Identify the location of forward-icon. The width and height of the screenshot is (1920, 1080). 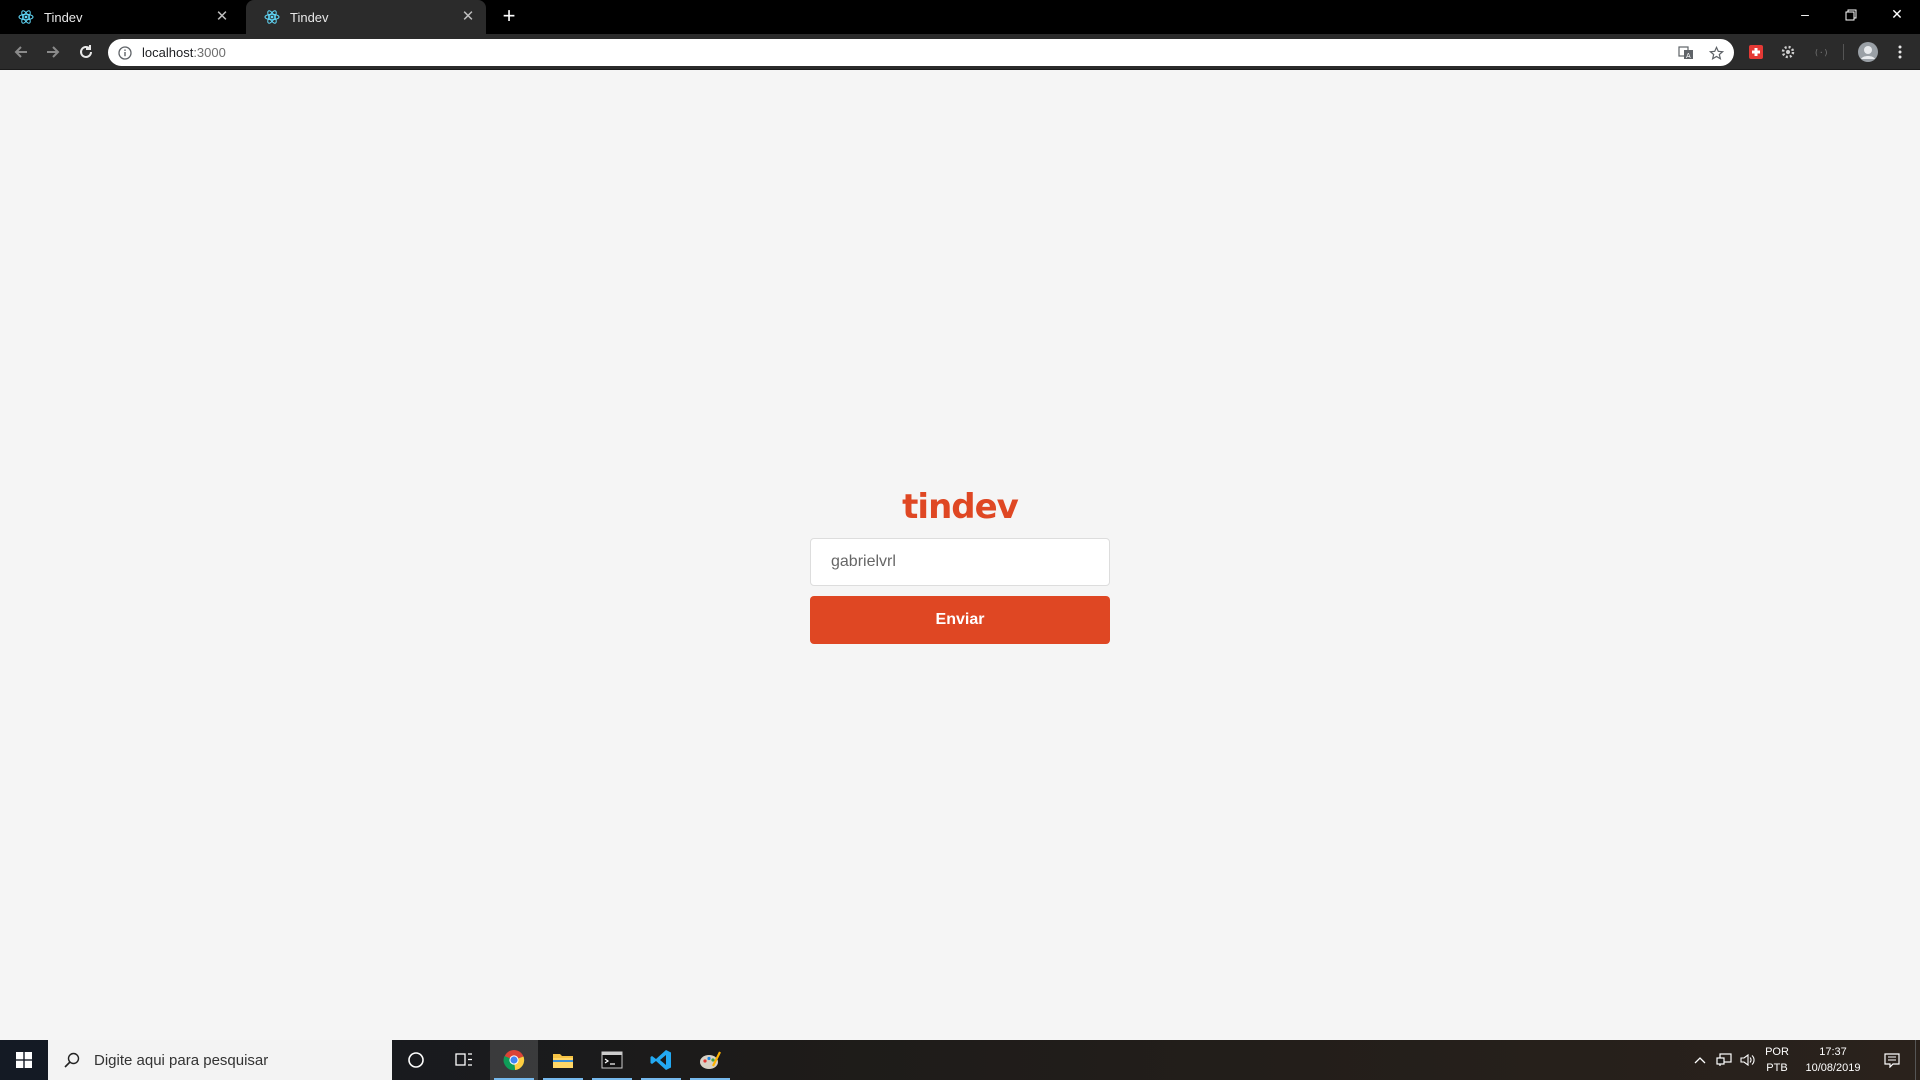
(53, 52).